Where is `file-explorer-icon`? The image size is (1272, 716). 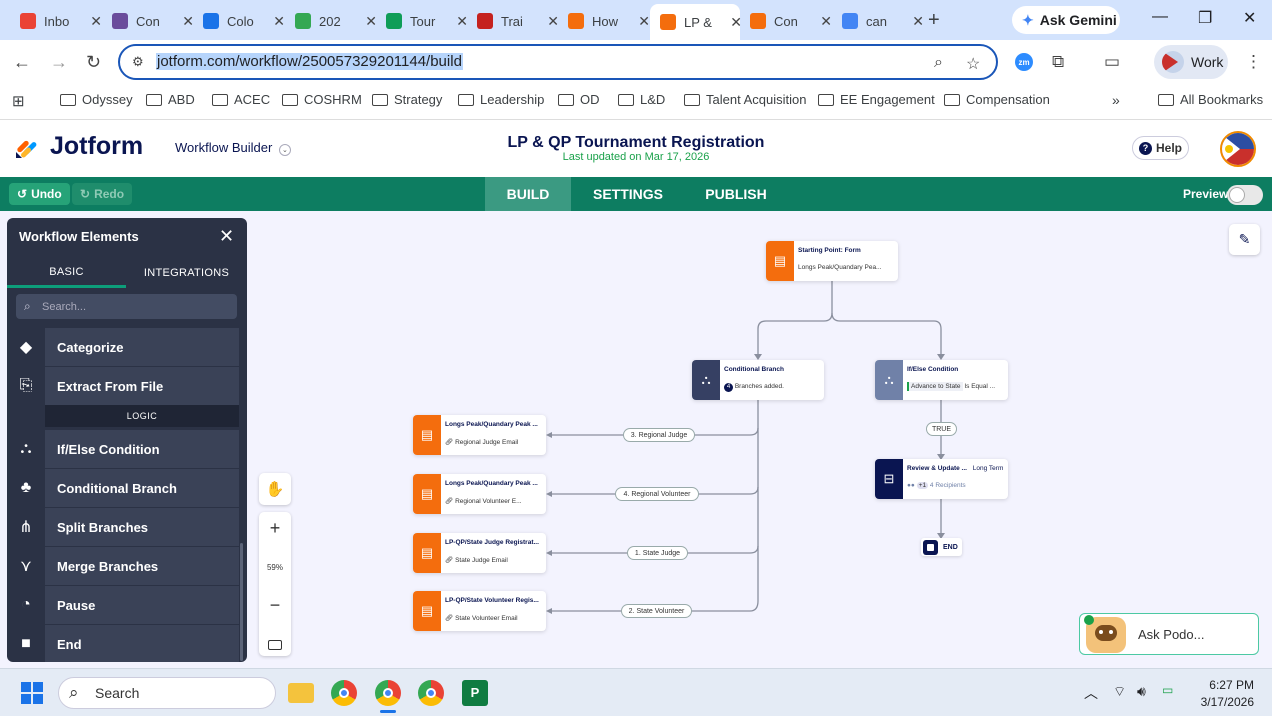 file-explorer-icon is located at coordinates (301, 693).